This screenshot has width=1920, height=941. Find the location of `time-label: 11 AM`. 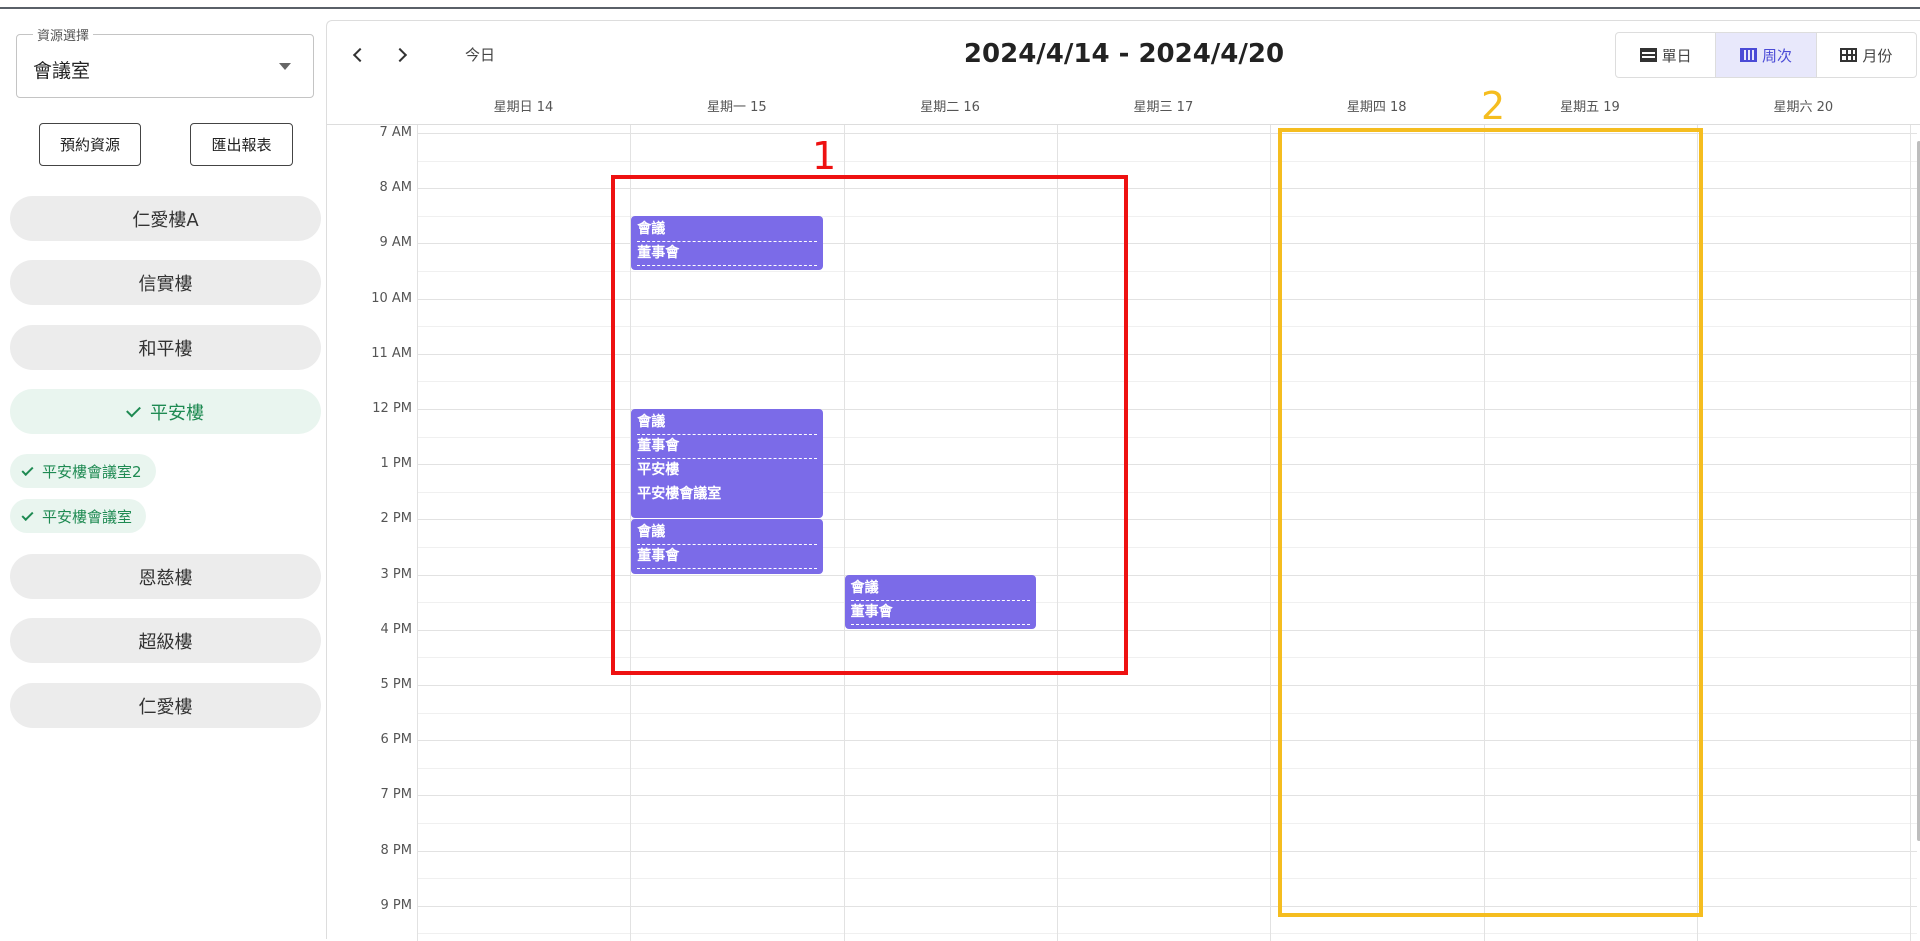

time-label: 11 AM is located at coordinates (391, 353).